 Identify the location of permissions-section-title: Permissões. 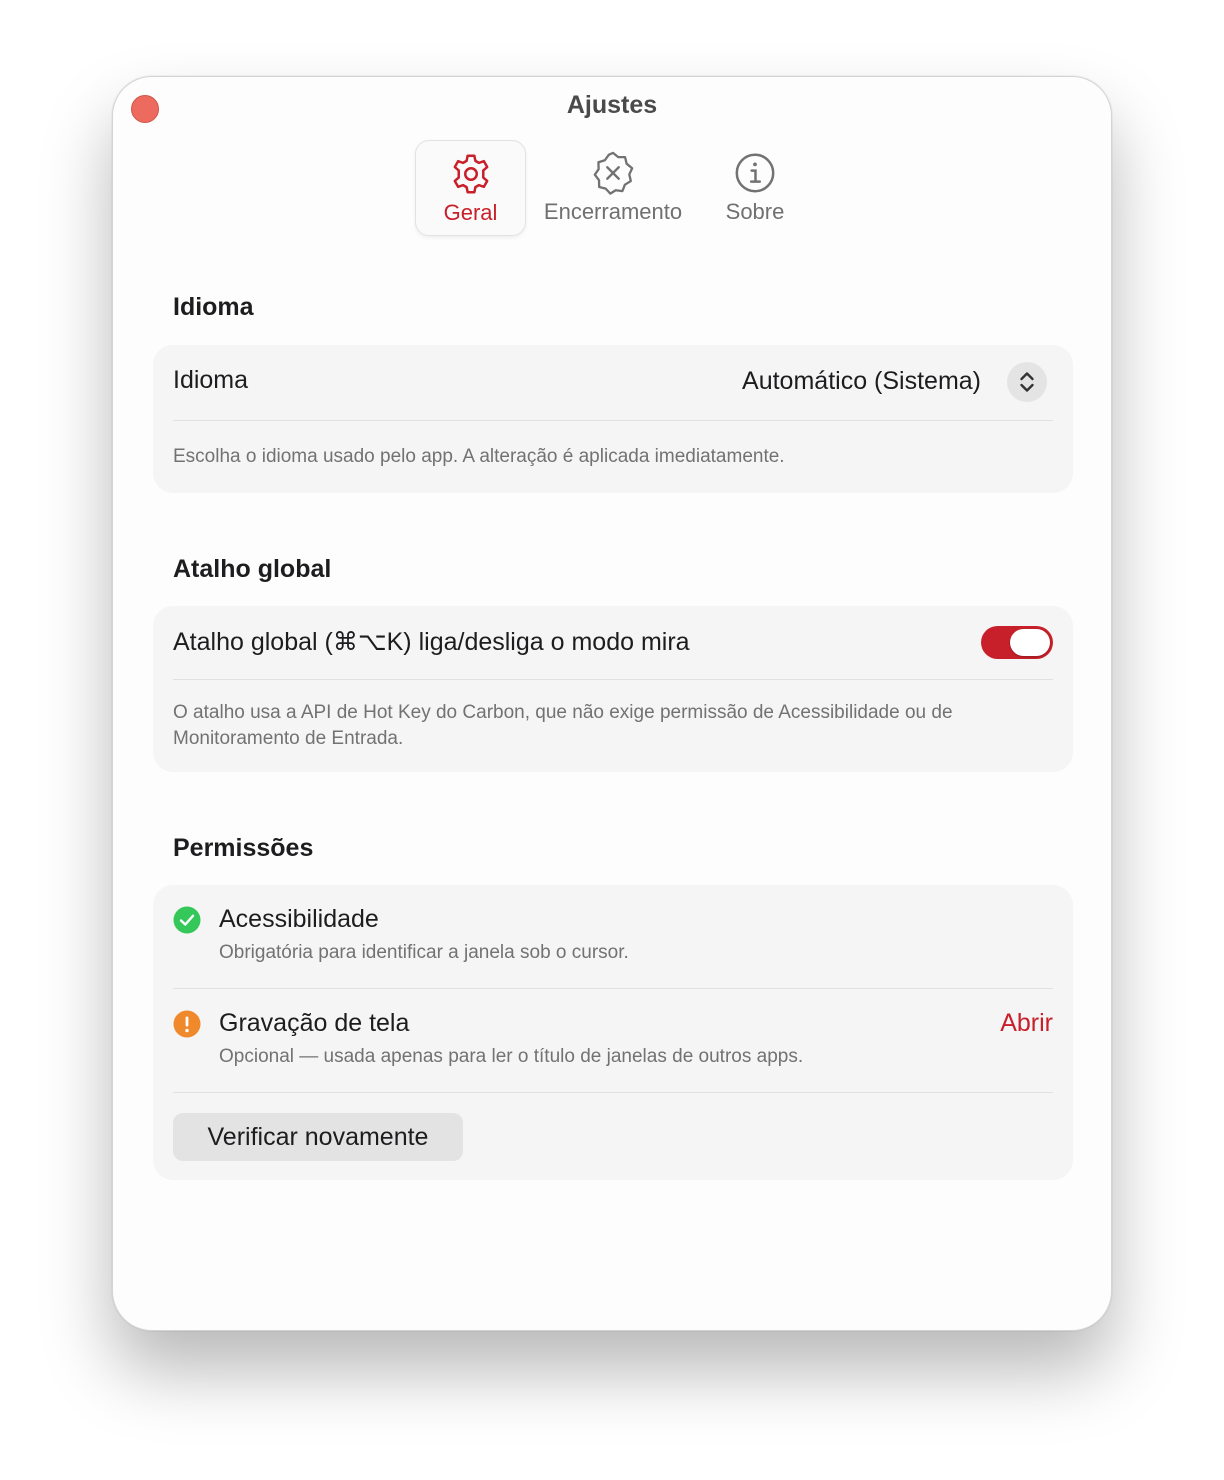
(243, 848).